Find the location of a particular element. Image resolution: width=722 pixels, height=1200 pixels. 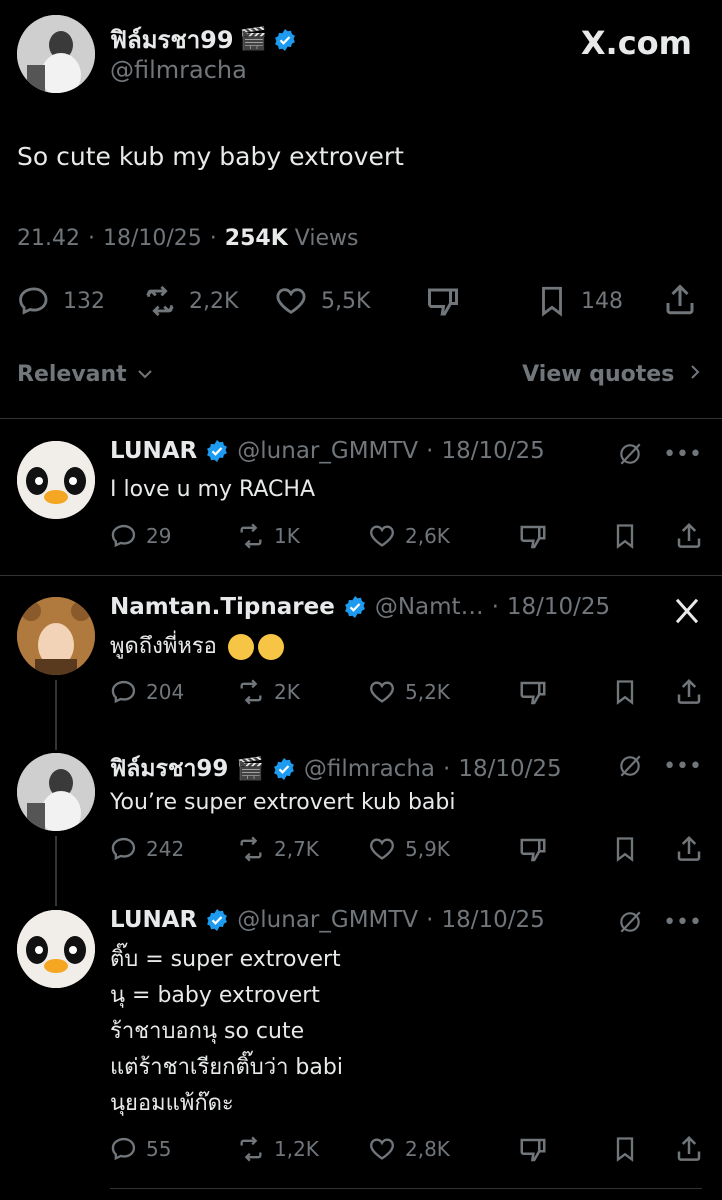

reply-text: พูดถึงพี่หรอ is located at coordinates (197, 647).